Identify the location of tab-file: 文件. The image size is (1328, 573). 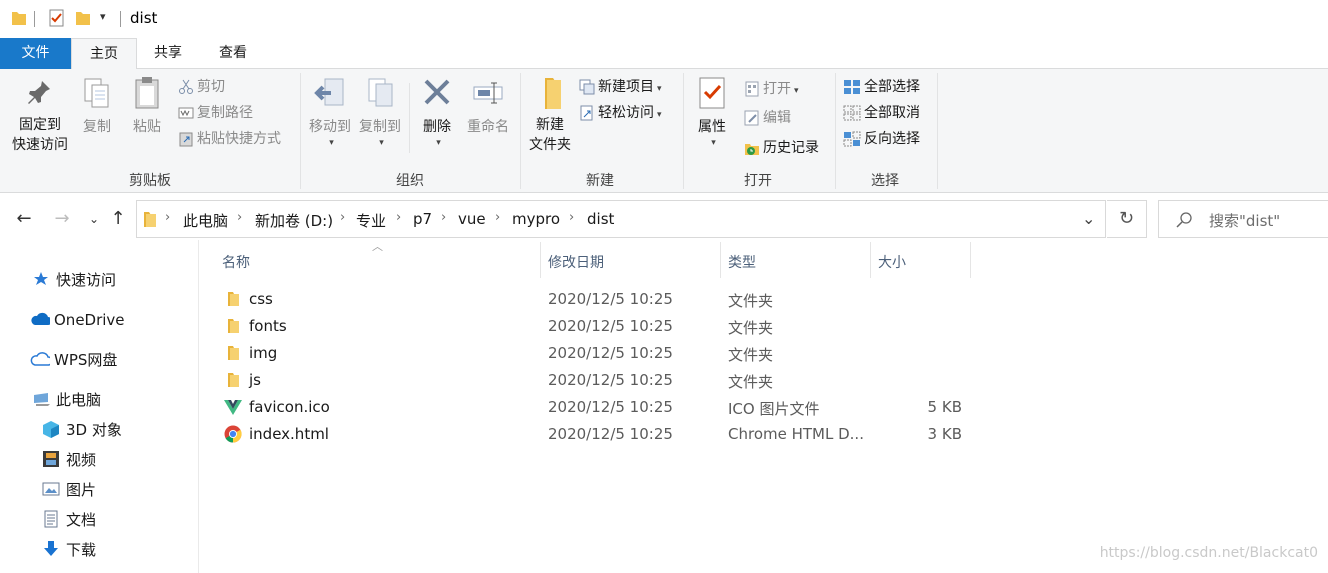
(35, 53).